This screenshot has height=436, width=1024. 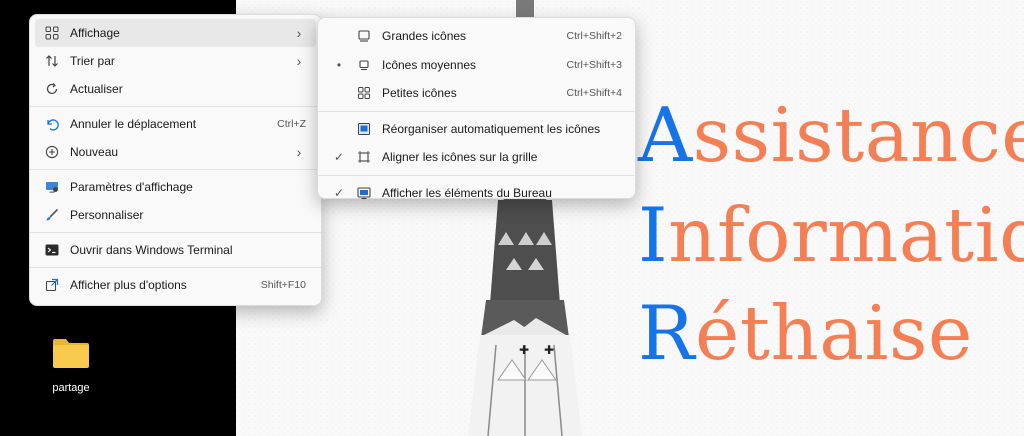 What do you see at coordinates (52, 152) in the screenshot?
I see `new-plus-icon` at bounding box center [52, 152].